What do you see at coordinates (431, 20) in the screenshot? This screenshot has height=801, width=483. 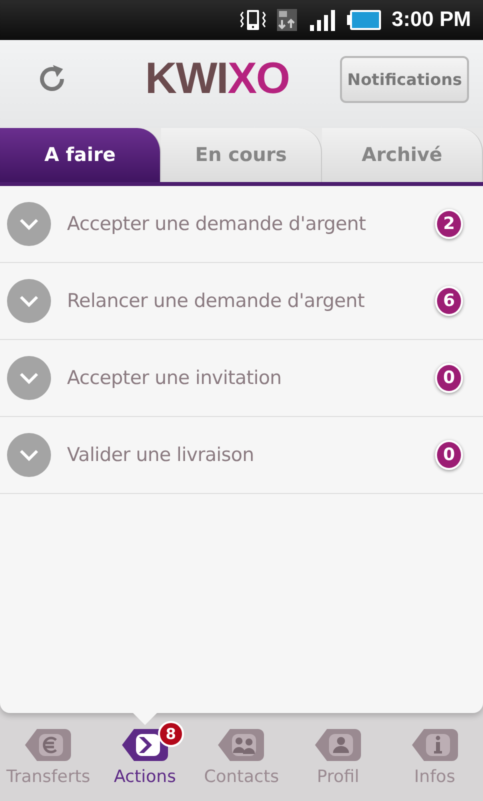 I see `clock: 3:00 PM` at bounding box center [431, 20].